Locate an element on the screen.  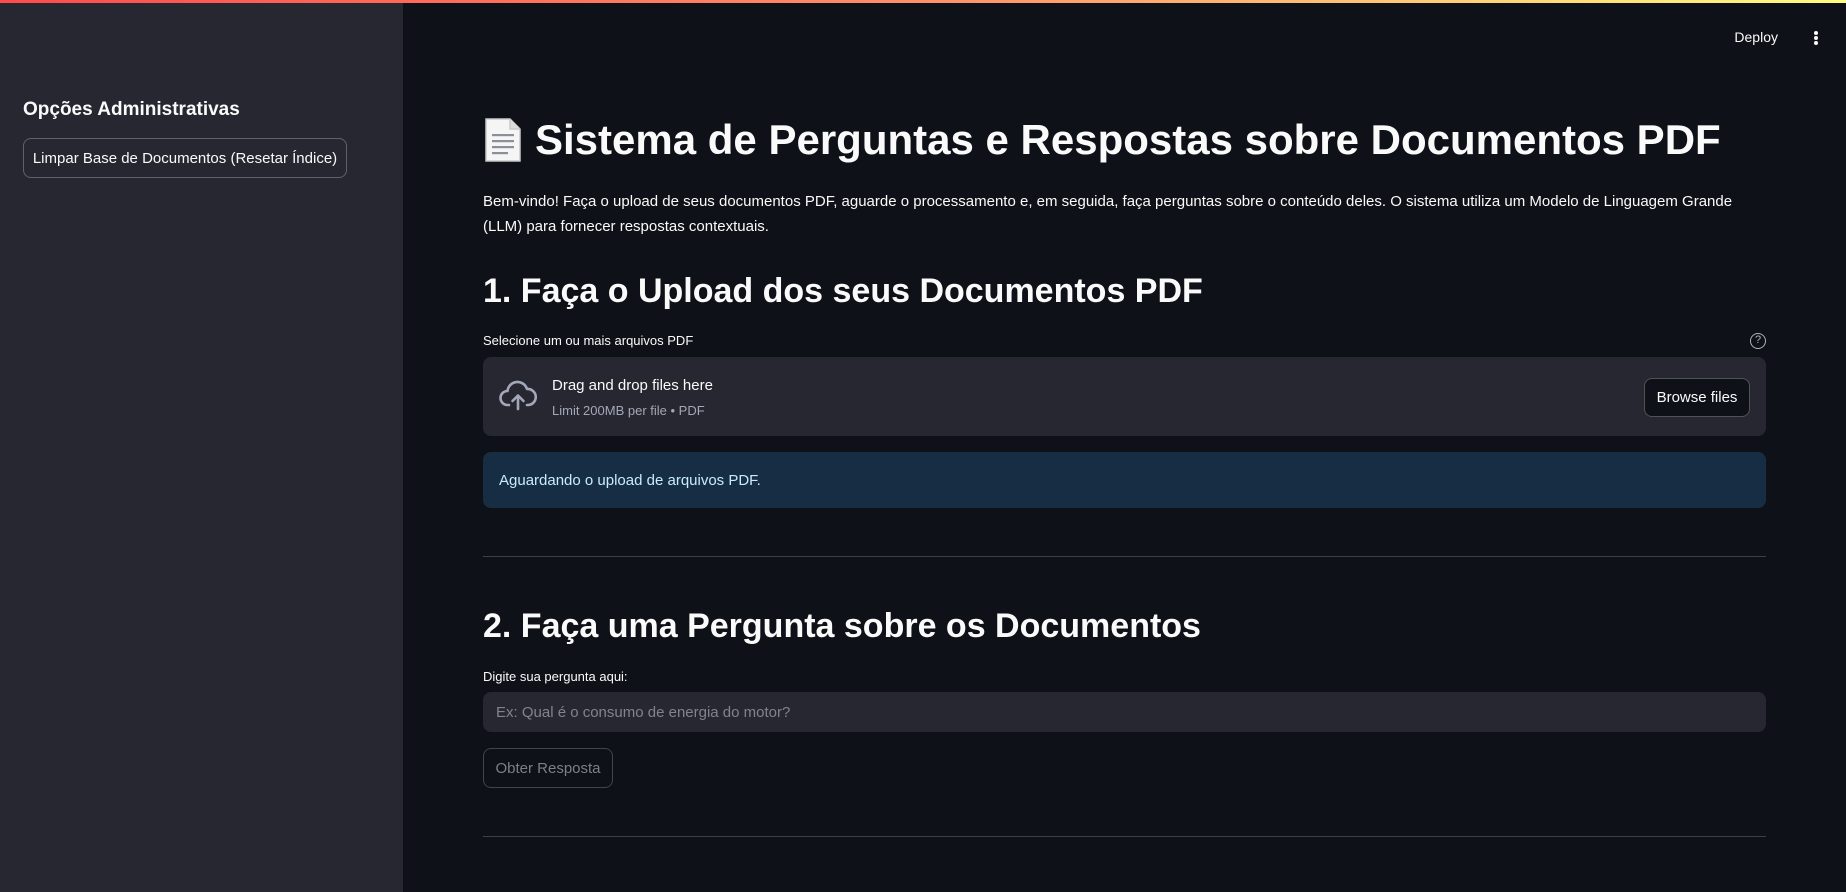
sidebar-header: Opções Administrativas is located at coordinates (131, 109).